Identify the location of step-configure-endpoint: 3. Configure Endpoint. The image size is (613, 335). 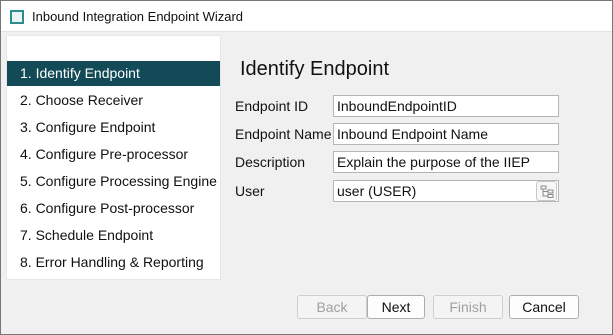
(113, 127).